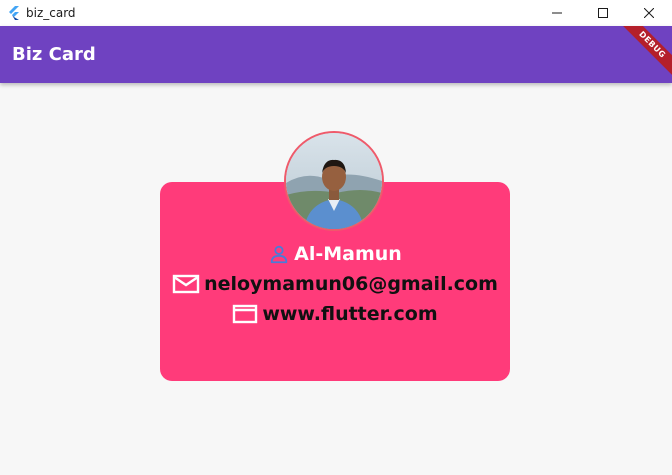  I want to click on email-row: neloymamun06@gmail.com, so click(335, 284).